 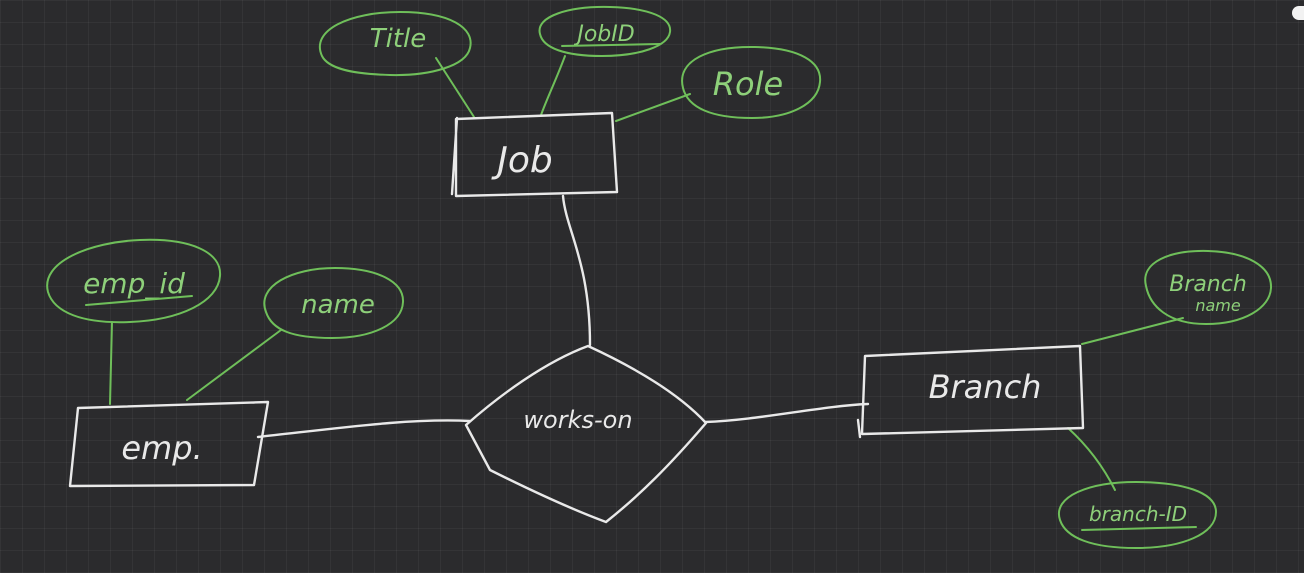 What do you see at coordinates (603, 34) in the screenshot?
I see `attribute-jobid-label: JobID` at bounding box center [603, 34].